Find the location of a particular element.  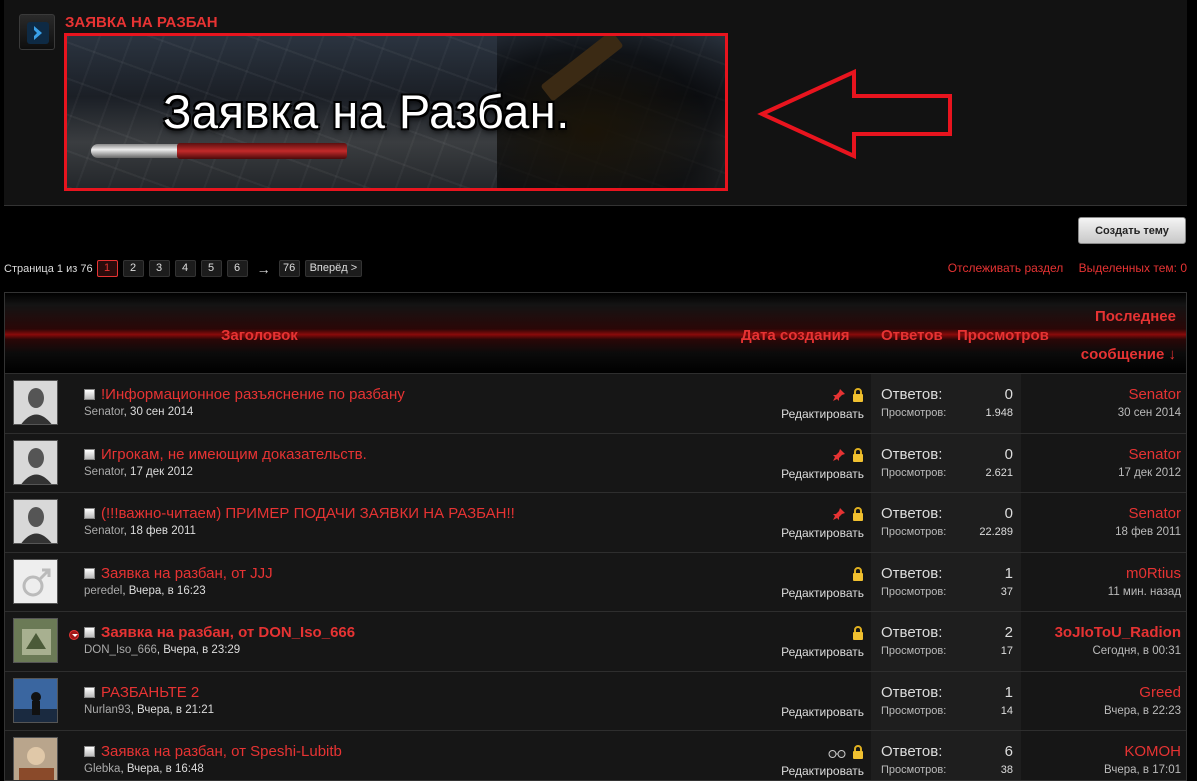

pin-icon is located at coordinates (839, 515).